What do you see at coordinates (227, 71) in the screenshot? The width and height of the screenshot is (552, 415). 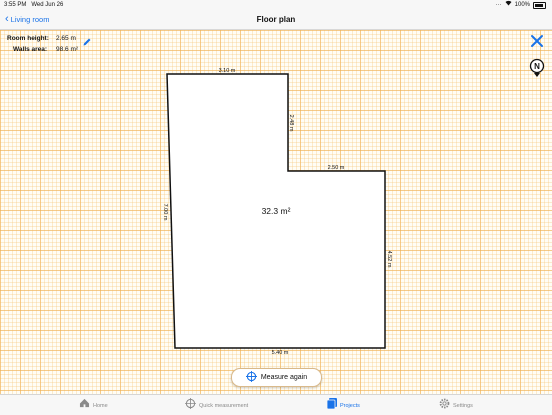 I see `dimension-top: 3.10 m` at bounding box center [227, 71].